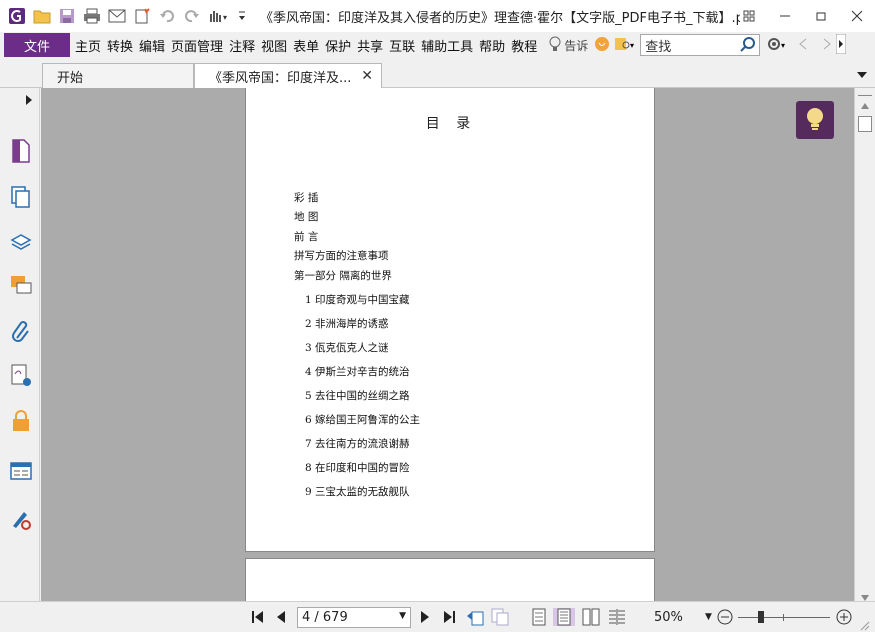 The height and width of the screenshot is (632, 875). What do you see at coordinates (841, 45) in the screenshot?
I see `ribbon-expand-icon` at bounding box center [841, 45].